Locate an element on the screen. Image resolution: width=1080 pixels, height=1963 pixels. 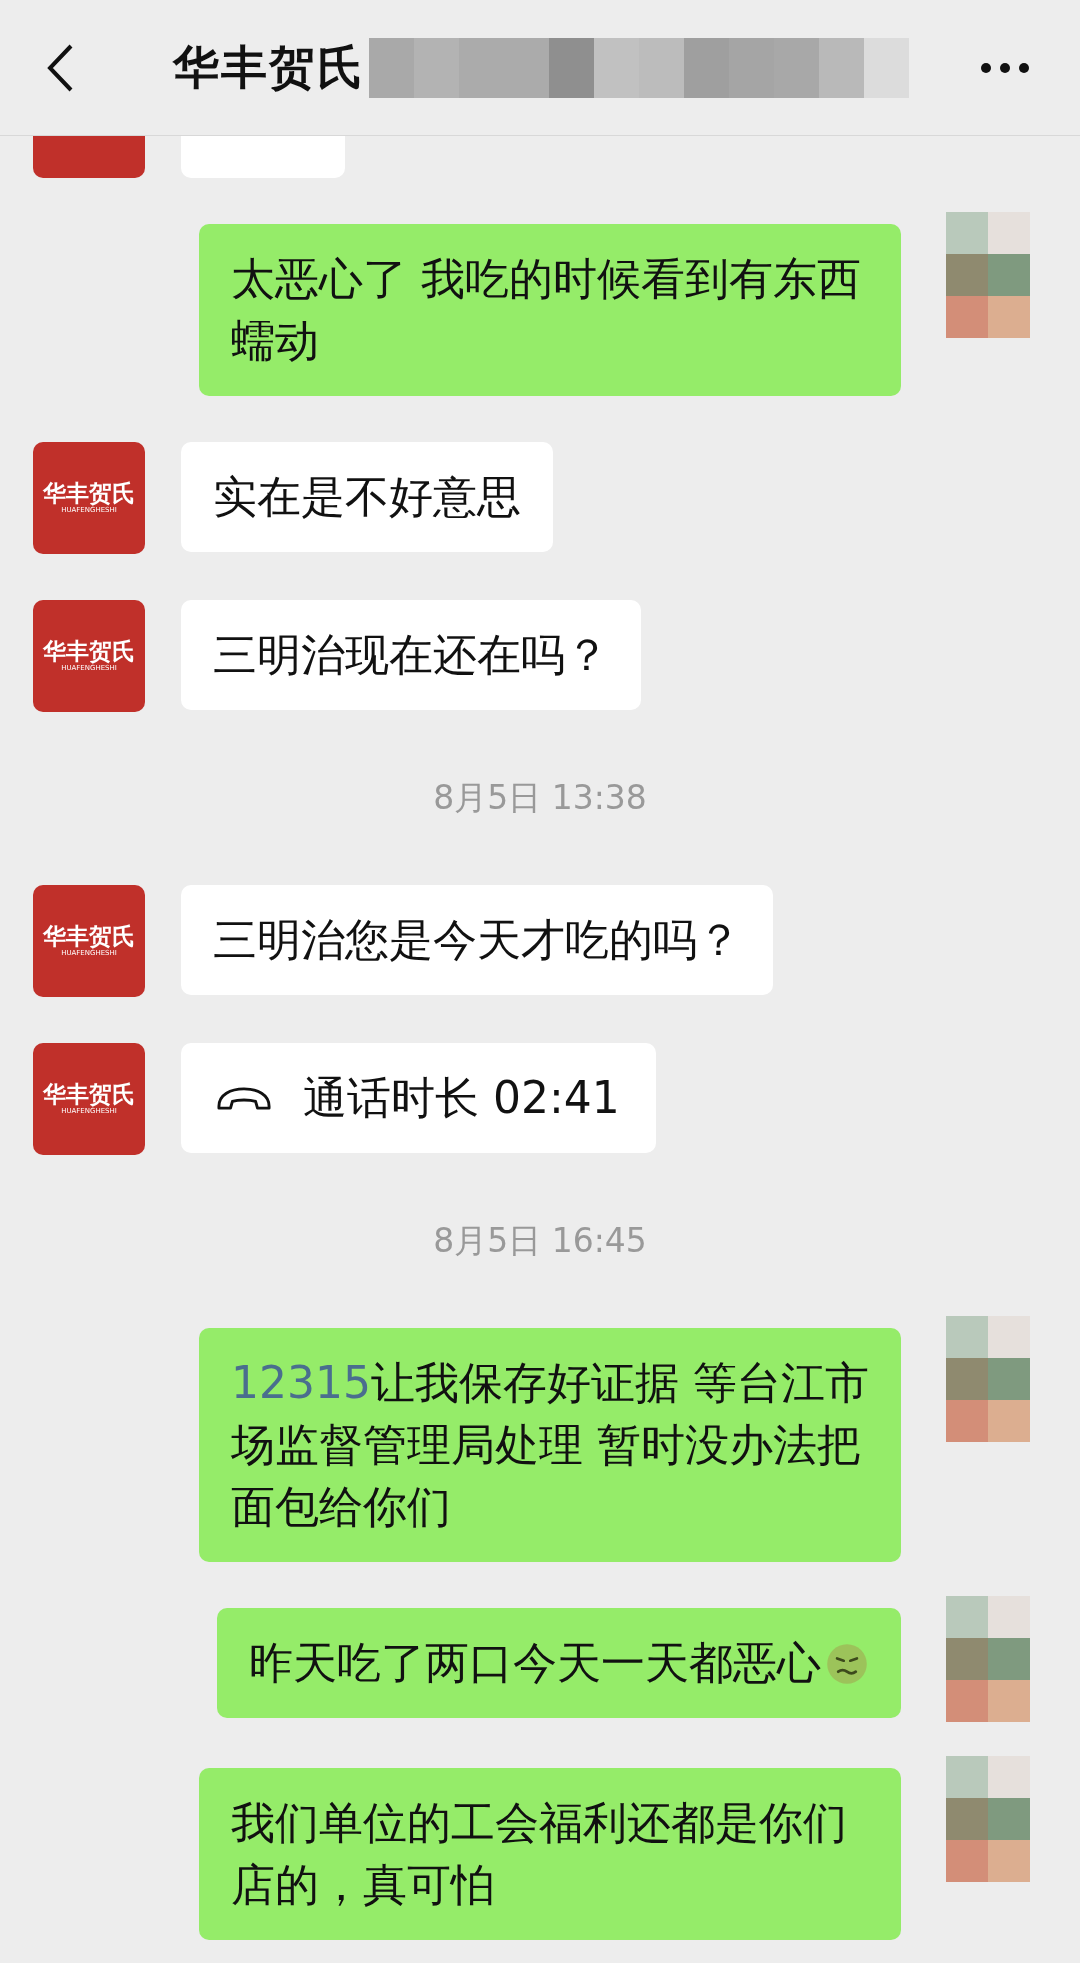
message-bubble: 实在是不好意思 is located at coordinates (367, 497).